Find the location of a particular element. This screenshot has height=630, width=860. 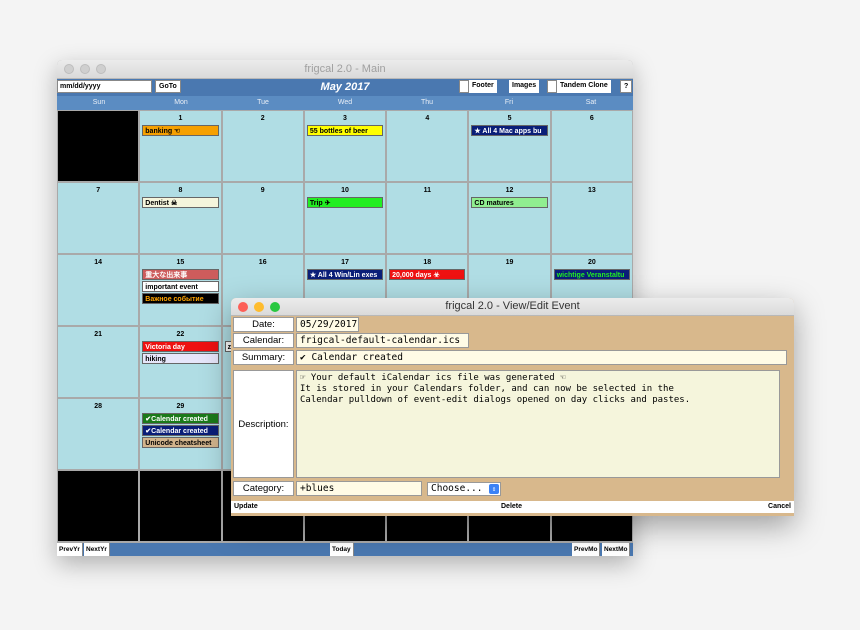

event-label: Trip ✈ is located at coordinates (345, 202).